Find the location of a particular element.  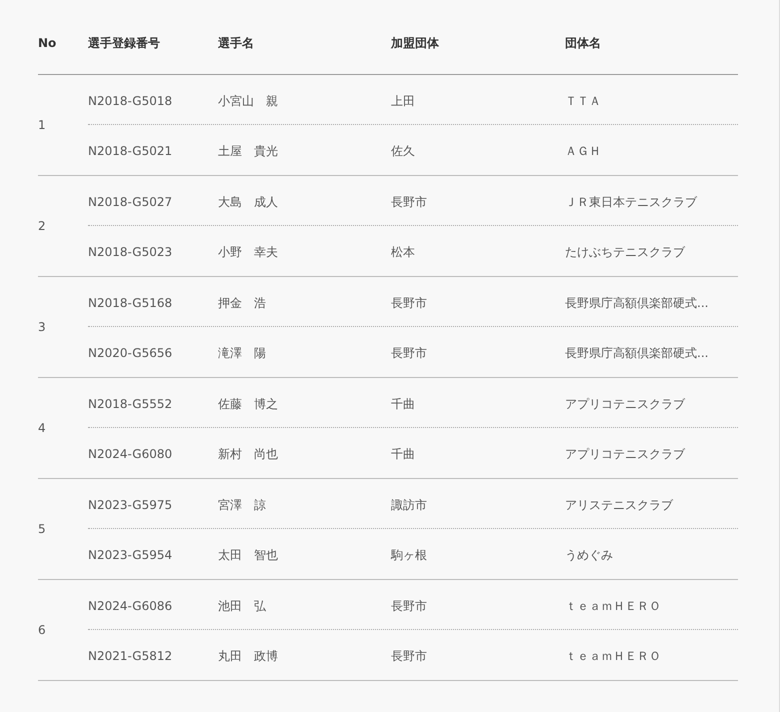

table-cell: 太田 智也 is located at coordinates (248, 555).